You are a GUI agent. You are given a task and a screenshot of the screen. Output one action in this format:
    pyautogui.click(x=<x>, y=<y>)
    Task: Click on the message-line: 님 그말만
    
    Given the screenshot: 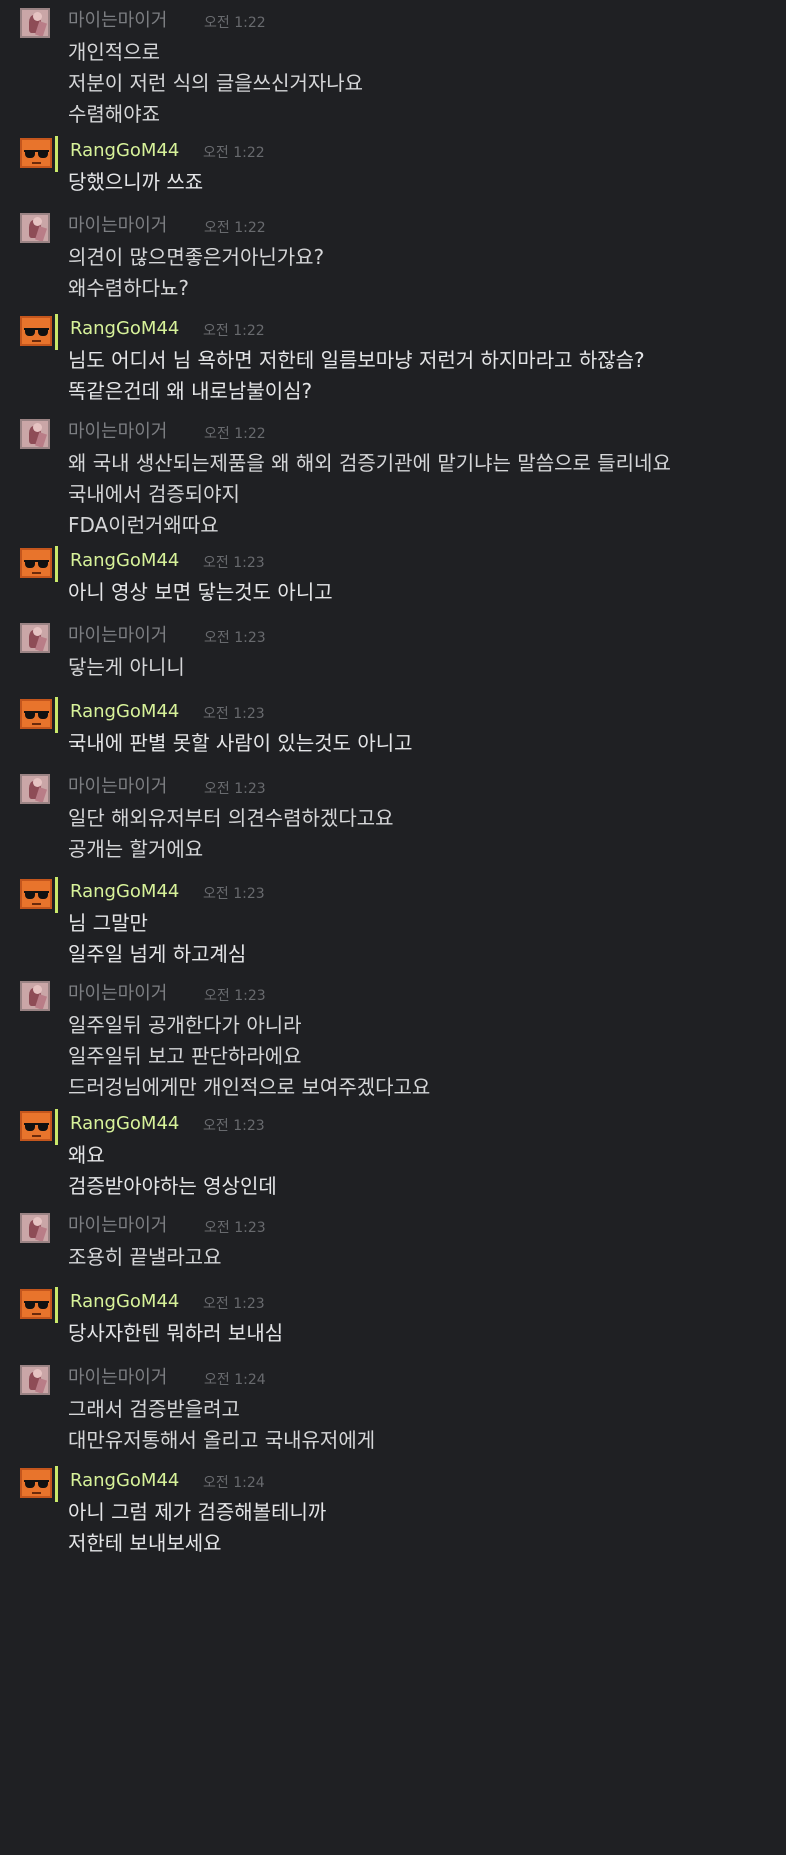 What is the action you would take?
    pyautogui.click(x=108, y=923)
    